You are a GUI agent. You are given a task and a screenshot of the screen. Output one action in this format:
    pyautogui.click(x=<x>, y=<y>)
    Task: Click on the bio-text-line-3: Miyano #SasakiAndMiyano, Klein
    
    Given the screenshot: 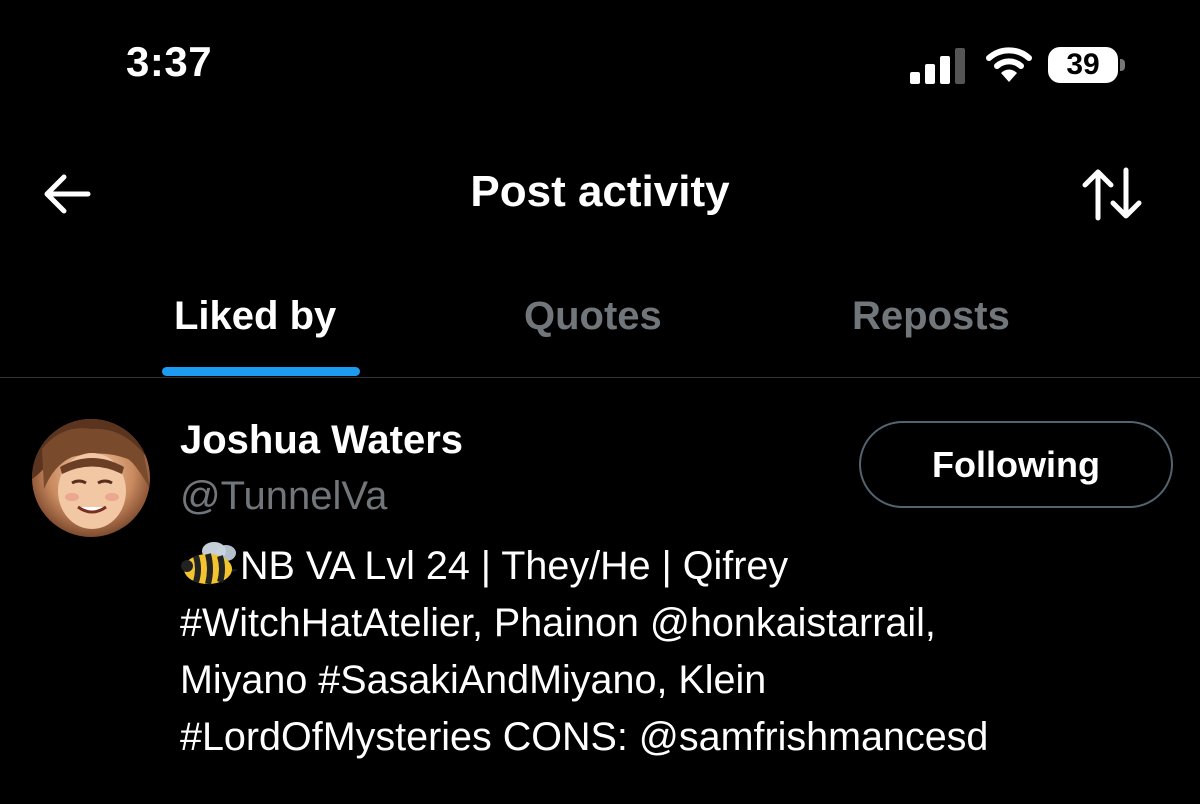 What is the action you would take?
    pyautogui.click(x=473, y=680)
    